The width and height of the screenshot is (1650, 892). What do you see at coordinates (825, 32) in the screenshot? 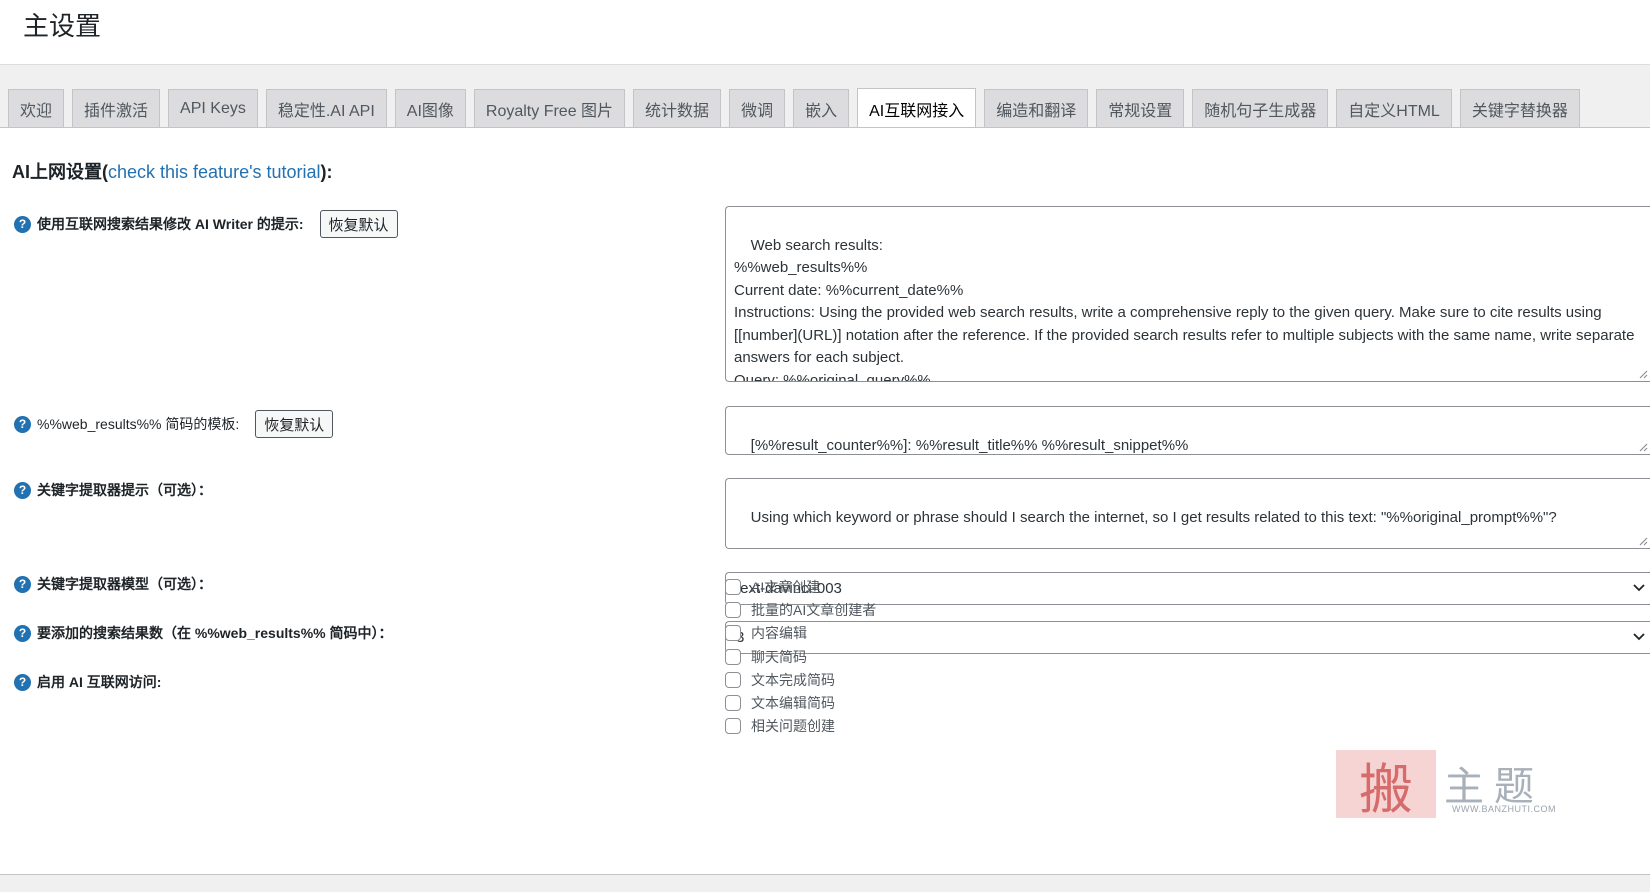
I see `page-header: 主设置` at bounding box center [825, 32].